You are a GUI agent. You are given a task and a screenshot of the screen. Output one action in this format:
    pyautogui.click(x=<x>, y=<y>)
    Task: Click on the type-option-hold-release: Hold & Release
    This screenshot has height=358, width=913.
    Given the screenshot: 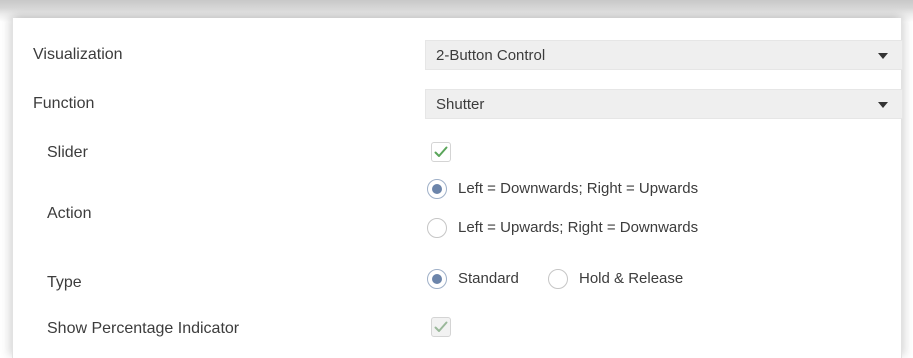 What is the action you would take?
    pyautogui.click(x=631, y=278)
    